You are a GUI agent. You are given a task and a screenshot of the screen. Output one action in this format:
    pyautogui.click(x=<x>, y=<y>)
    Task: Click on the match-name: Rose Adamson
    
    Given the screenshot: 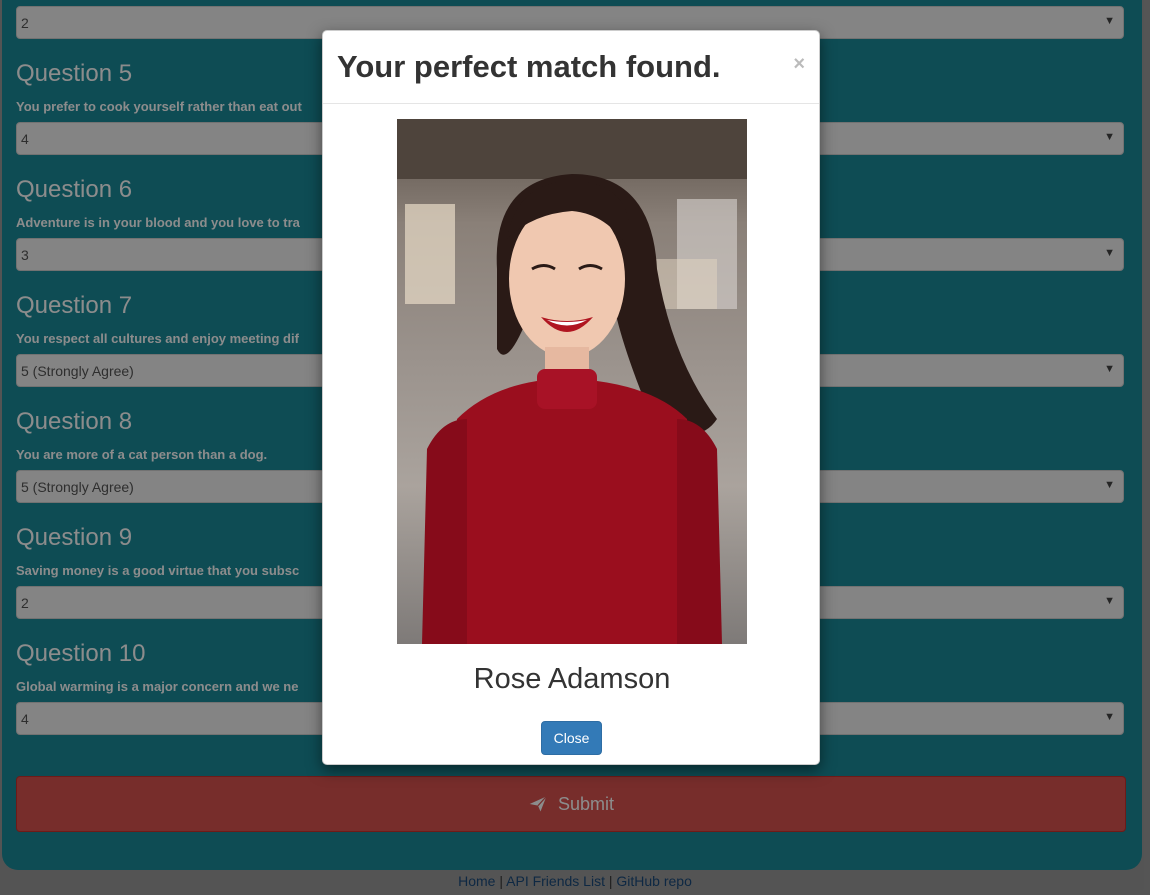 What is the action you would take?
    pyautogui.click(x=572, y=679)
    